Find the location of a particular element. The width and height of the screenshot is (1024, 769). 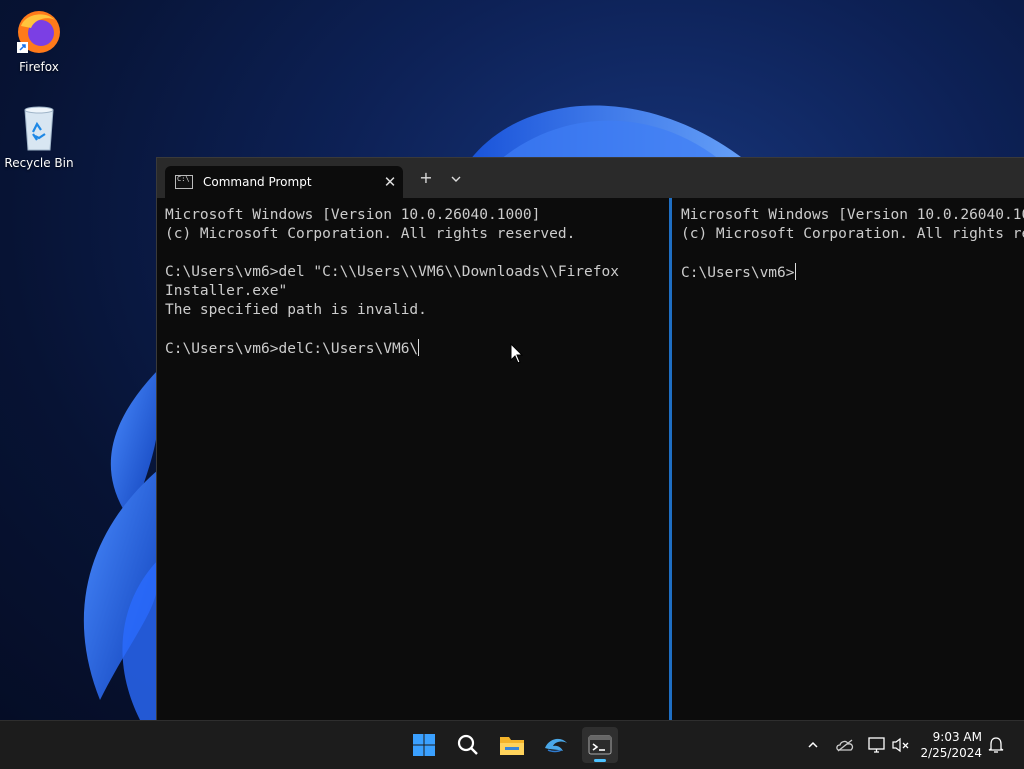

new-tab-button: + is located at coordinates (426, 177).